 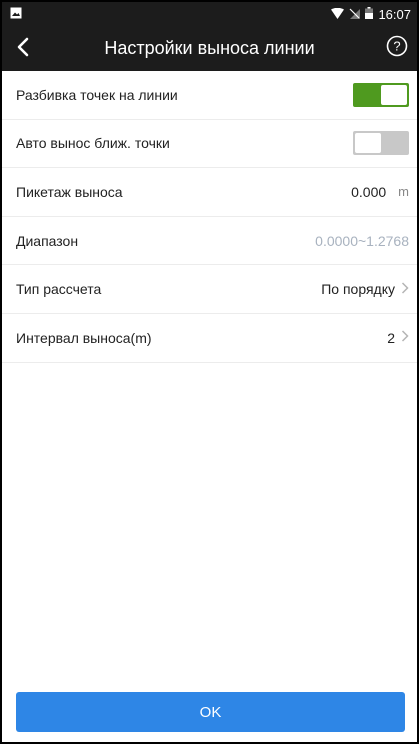 I want to click on setting-row-interval: Интервал выноса(m) 2, so click(x=209, y=338).